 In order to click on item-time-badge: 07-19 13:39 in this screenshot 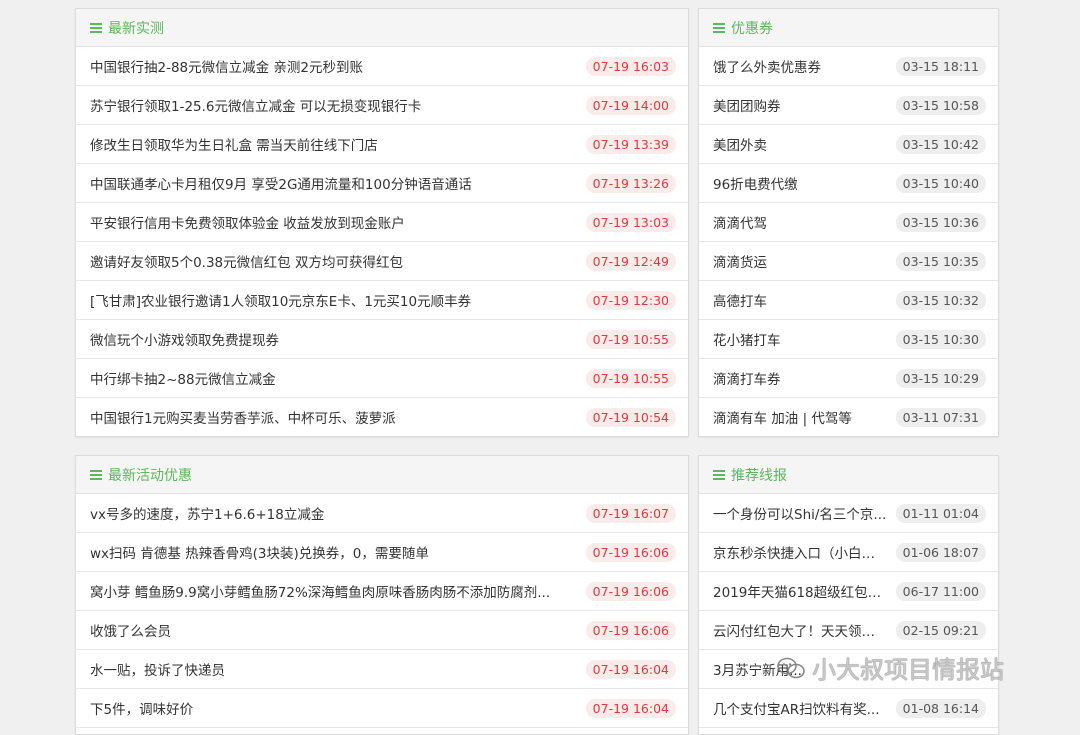, I will do `click(630, 144)`.